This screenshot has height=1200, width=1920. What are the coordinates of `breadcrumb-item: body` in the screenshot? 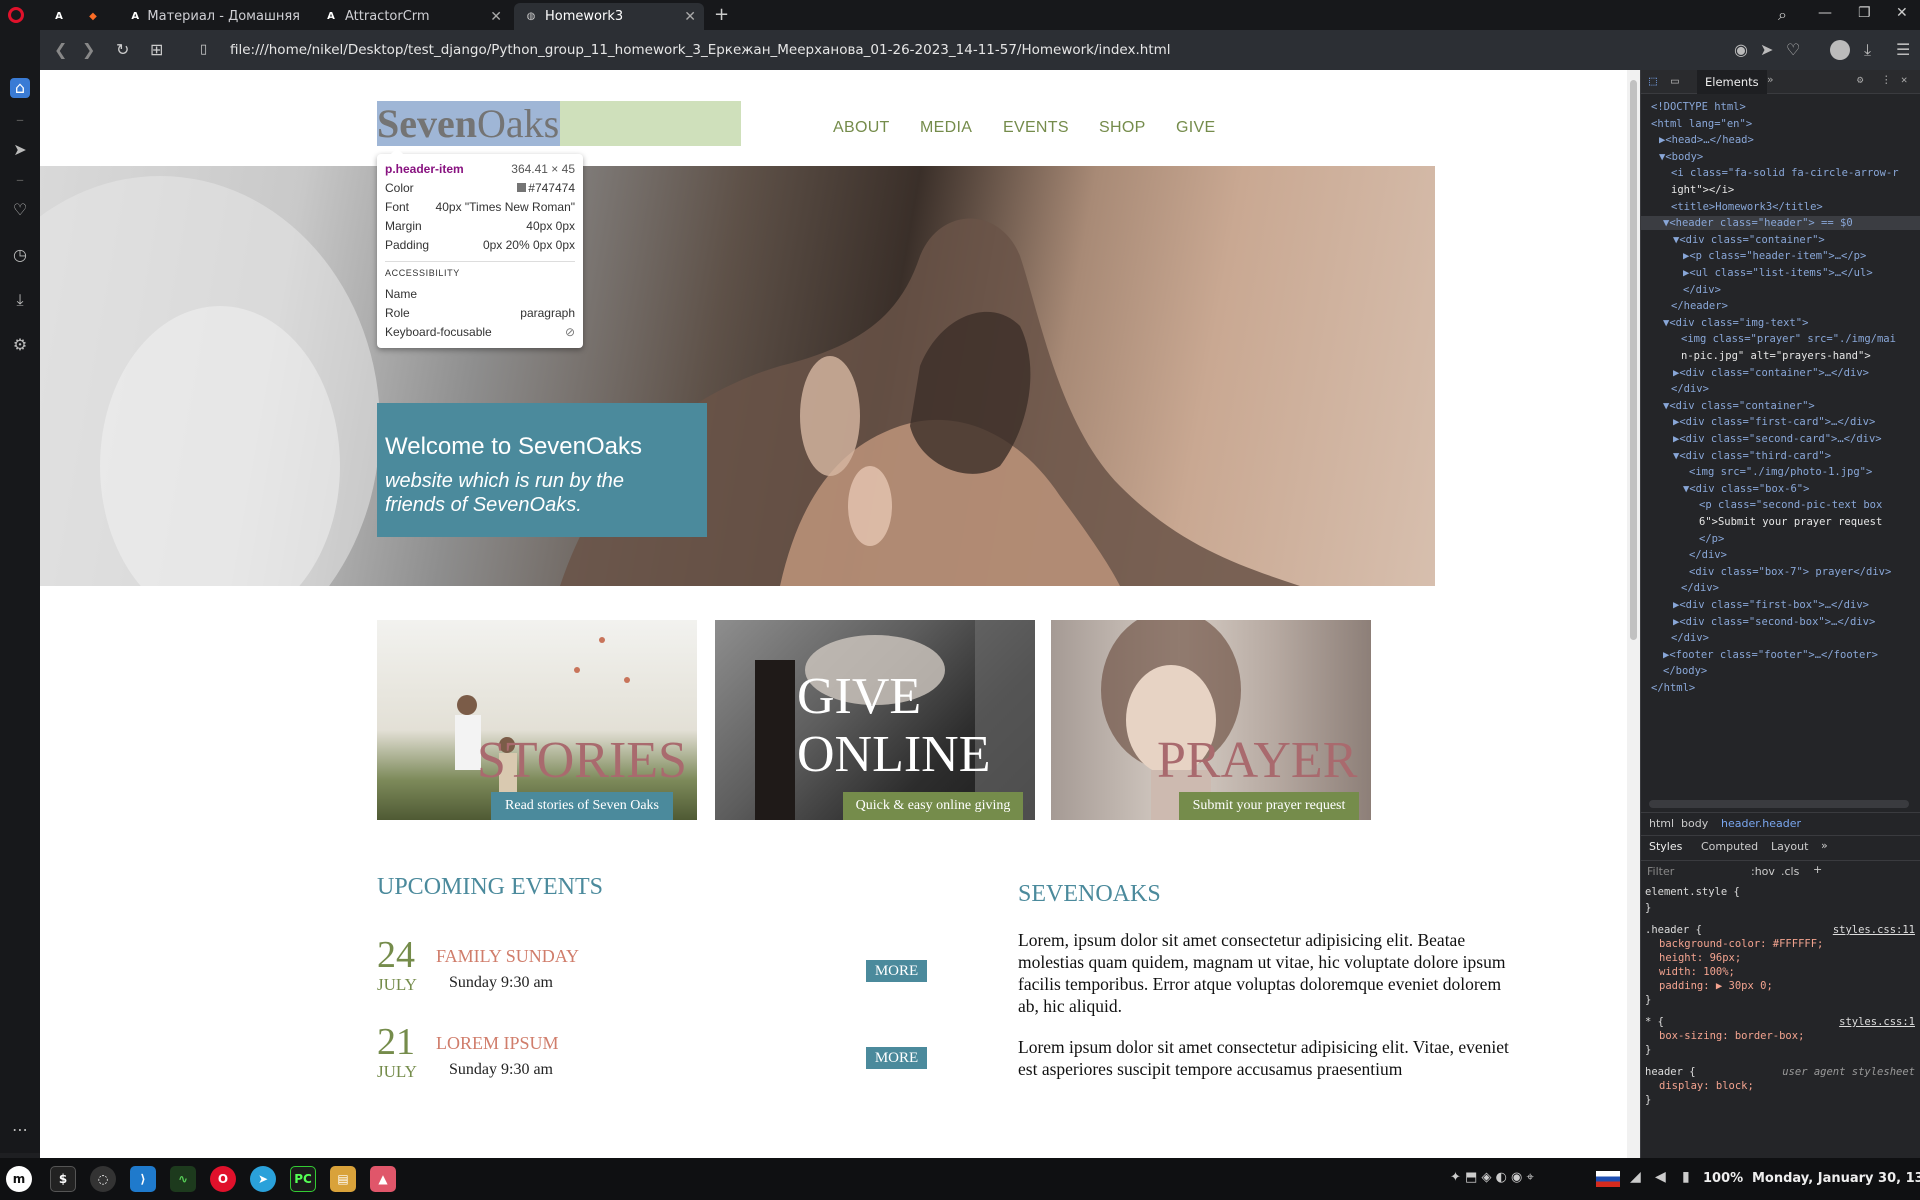 It's located at (1694, 823).